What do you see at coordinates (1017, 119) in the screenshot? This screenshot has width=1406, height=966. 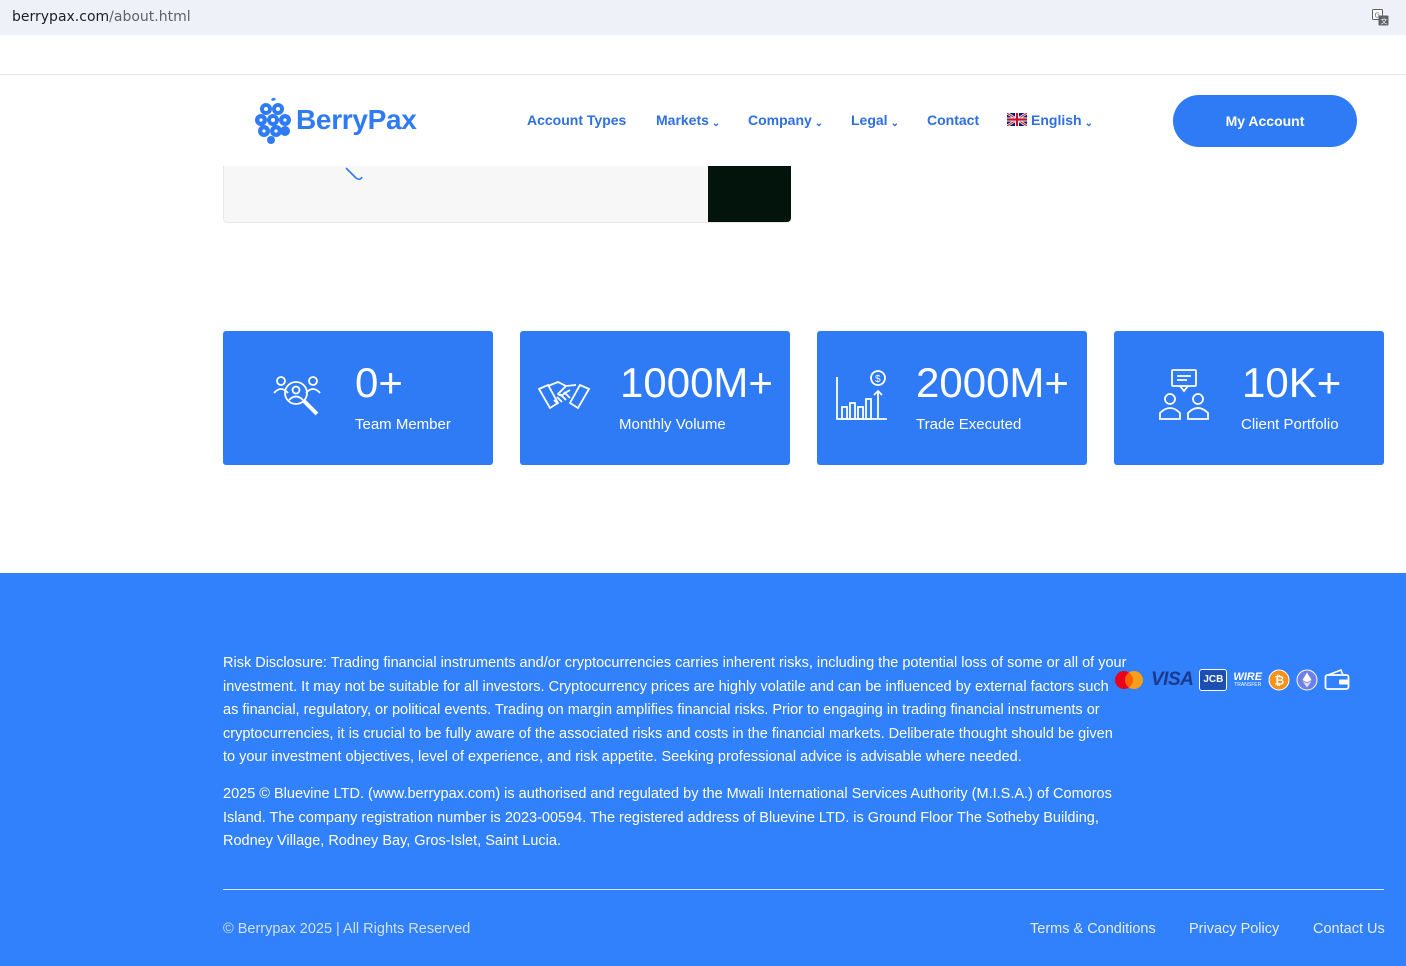 I see `uk-flag-icon` at bounding box center [1017, 119].